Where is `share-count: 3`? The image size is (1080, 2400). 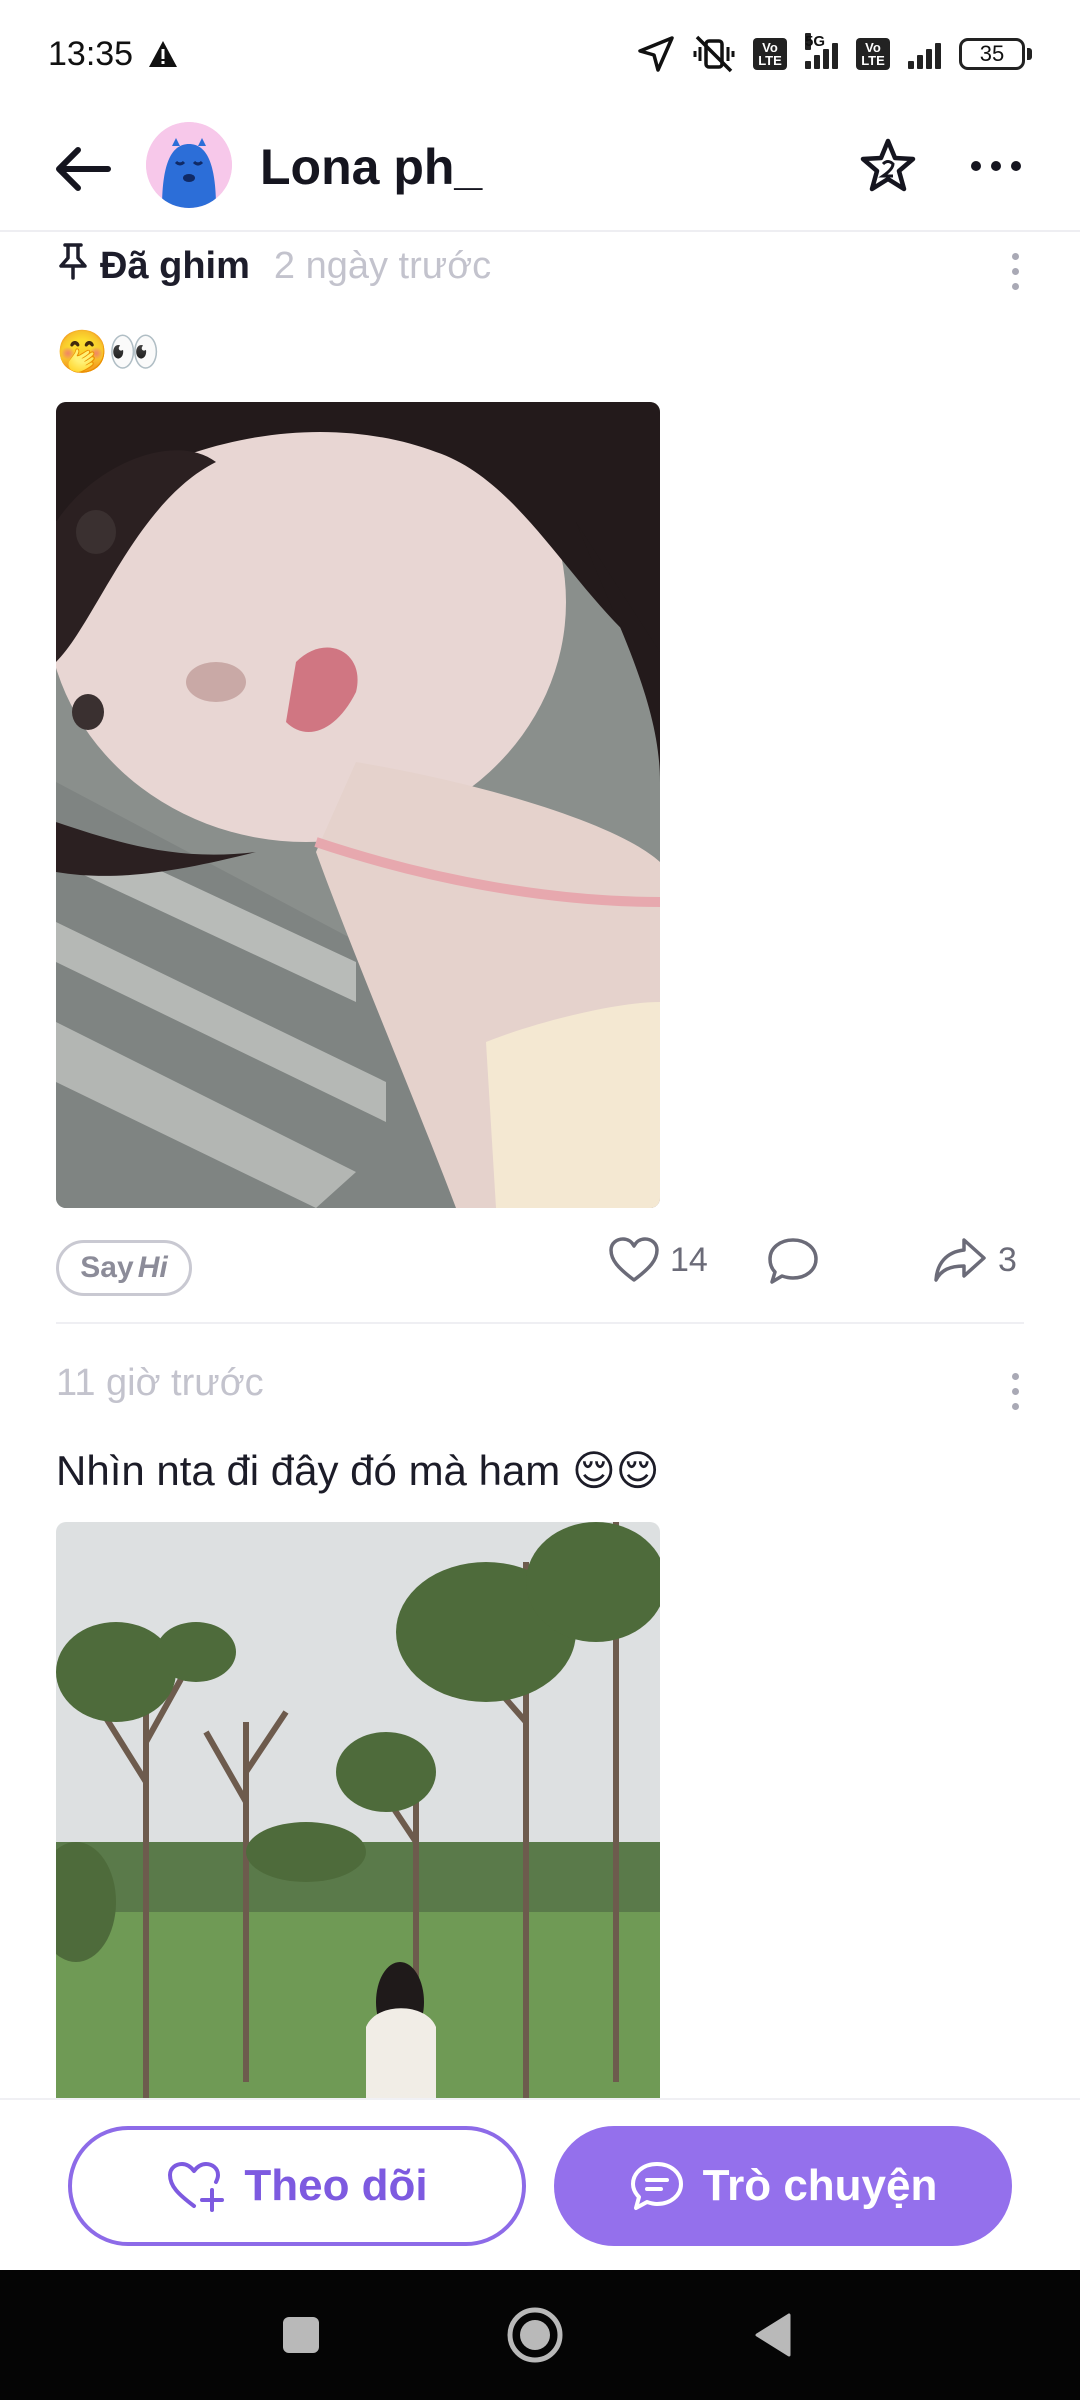
share-count: 3 is located at coordinates (1007, 1259).